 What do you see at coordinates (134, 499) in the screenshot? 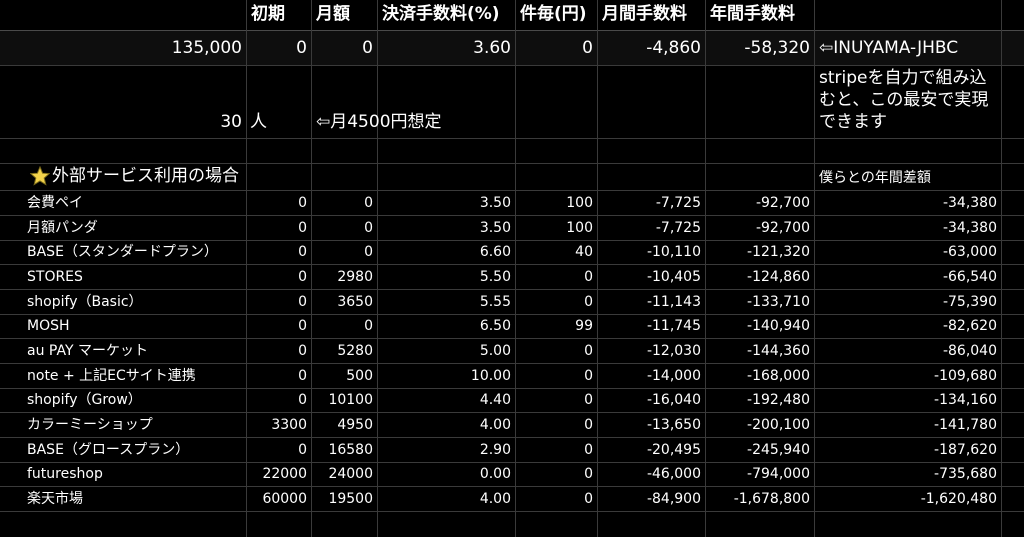
I see `service-name: 楽天市場` at bounding box center [134, 499].